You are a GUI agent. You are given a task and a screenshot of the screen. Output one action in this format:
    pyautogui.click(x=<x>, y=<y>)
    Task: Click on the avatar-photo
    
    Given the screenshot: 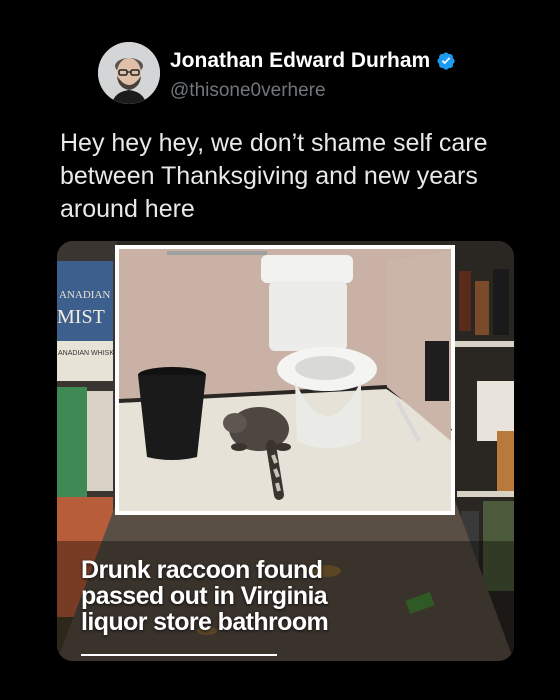 What is the action you would take?
    pyautogui.click(x=129, y=73)
    